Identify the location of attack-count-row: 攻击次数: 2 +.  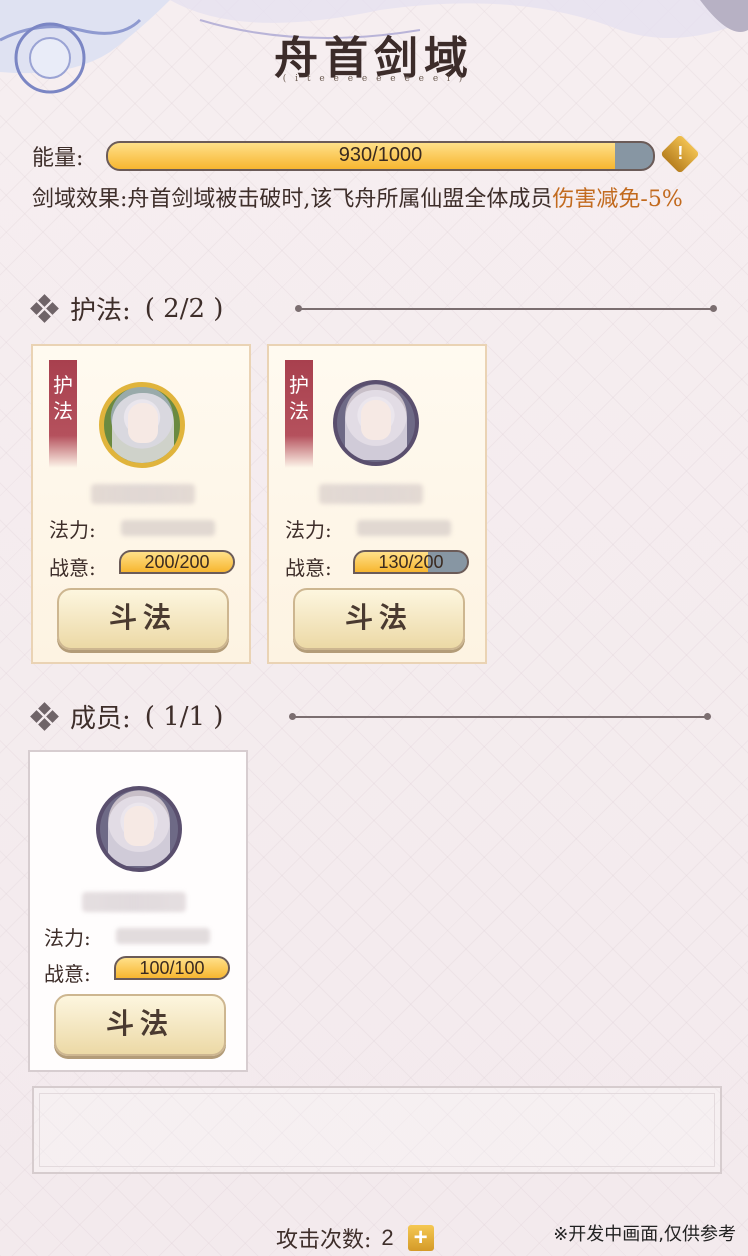
(355, 1238).